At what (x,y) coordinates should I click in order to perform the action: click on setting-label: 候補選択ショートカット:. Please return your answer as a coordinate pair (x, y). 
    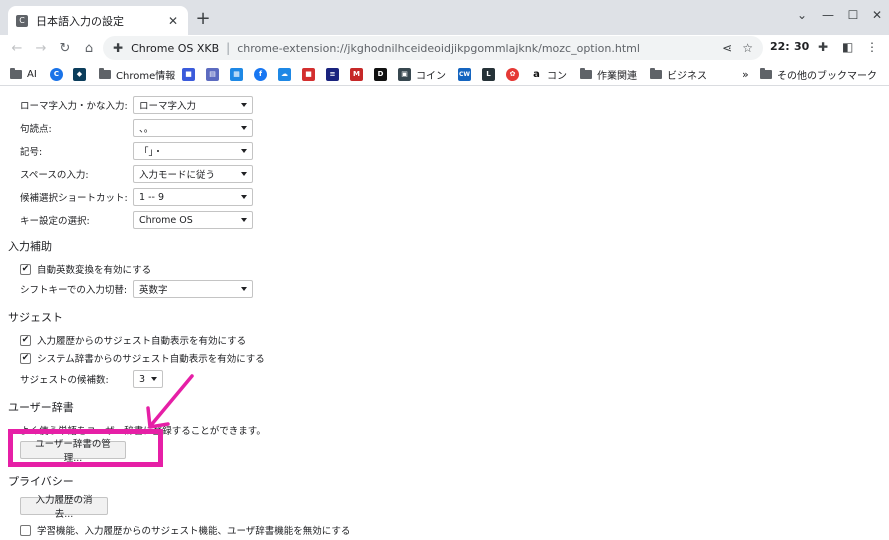
    Looking at the image, I should click on (74, 198).